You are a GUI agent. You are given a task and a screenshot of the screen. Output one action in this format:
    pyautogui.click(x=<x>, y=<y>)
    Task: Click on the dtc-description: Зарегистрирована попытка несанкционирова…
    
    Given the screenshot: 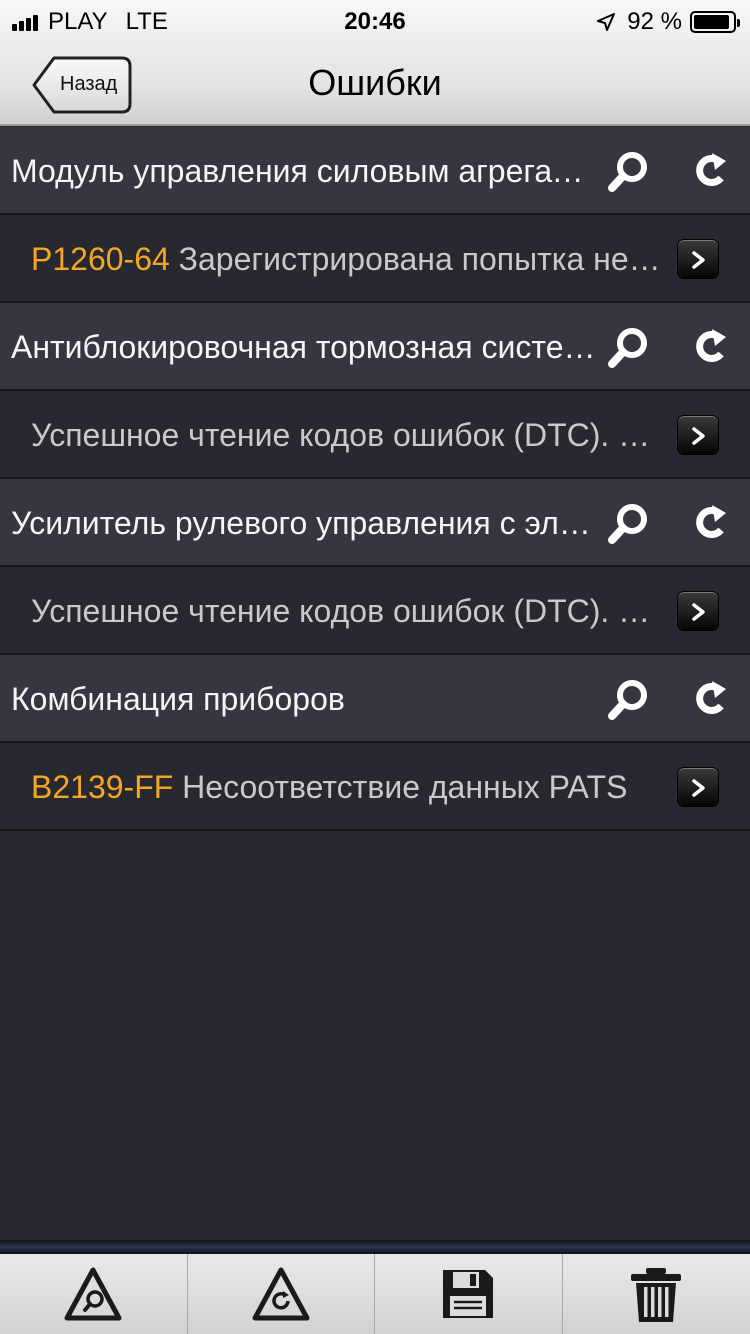 What is the action you would take?
    pyautogui.click(x=423, y=259)
    